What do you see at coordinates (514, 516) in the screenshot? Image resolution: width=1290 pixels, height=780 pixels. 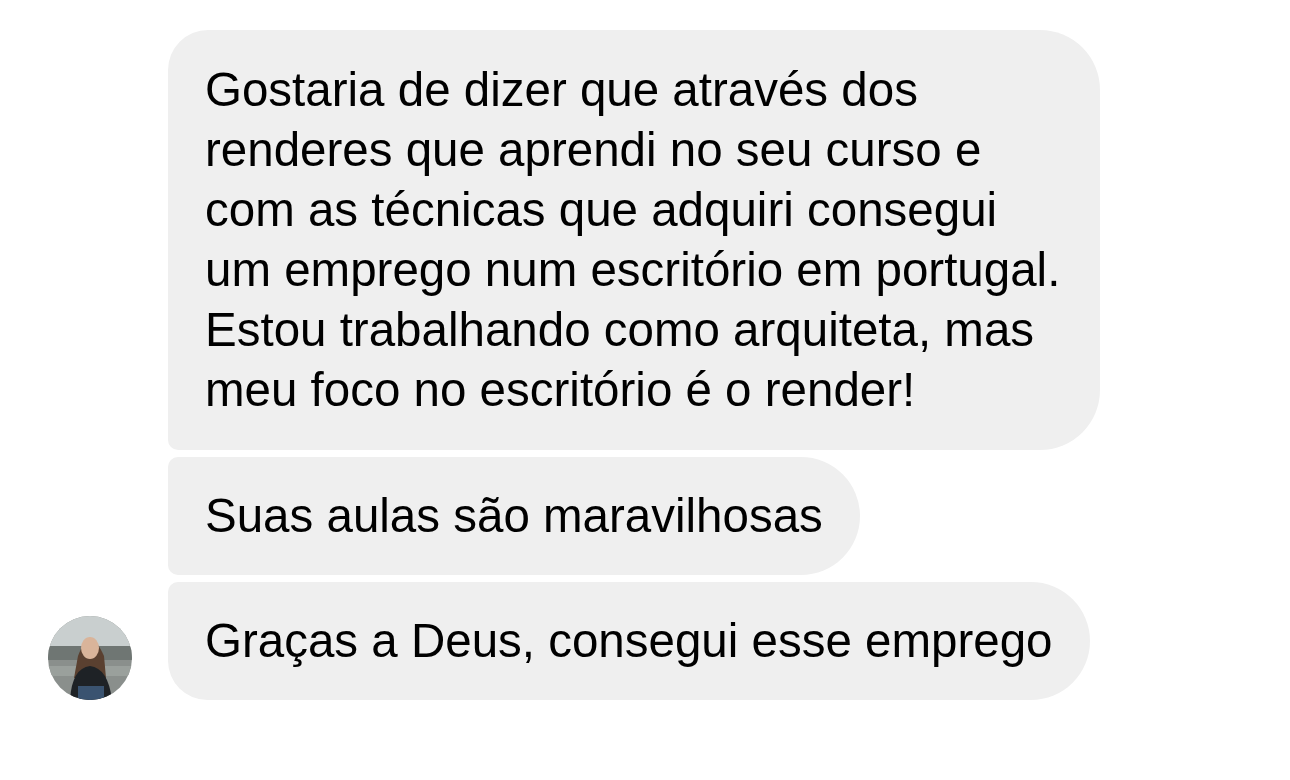 I see `message-bubble: Suas aulas são maravilhosas` at bounding box center [514, 516].